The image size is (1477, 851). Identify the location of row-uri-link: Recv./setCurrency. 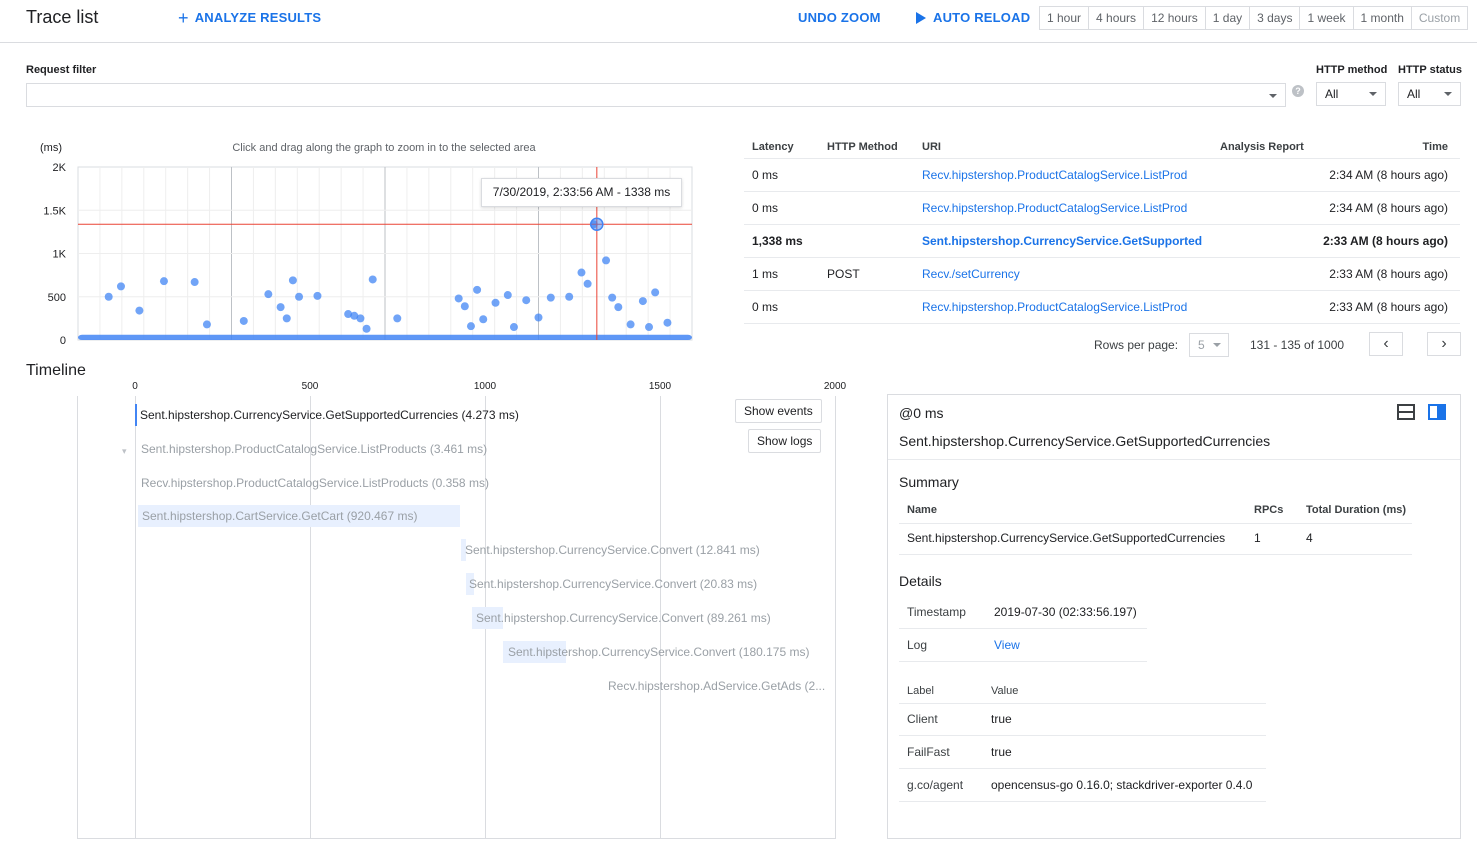
(971, 274).